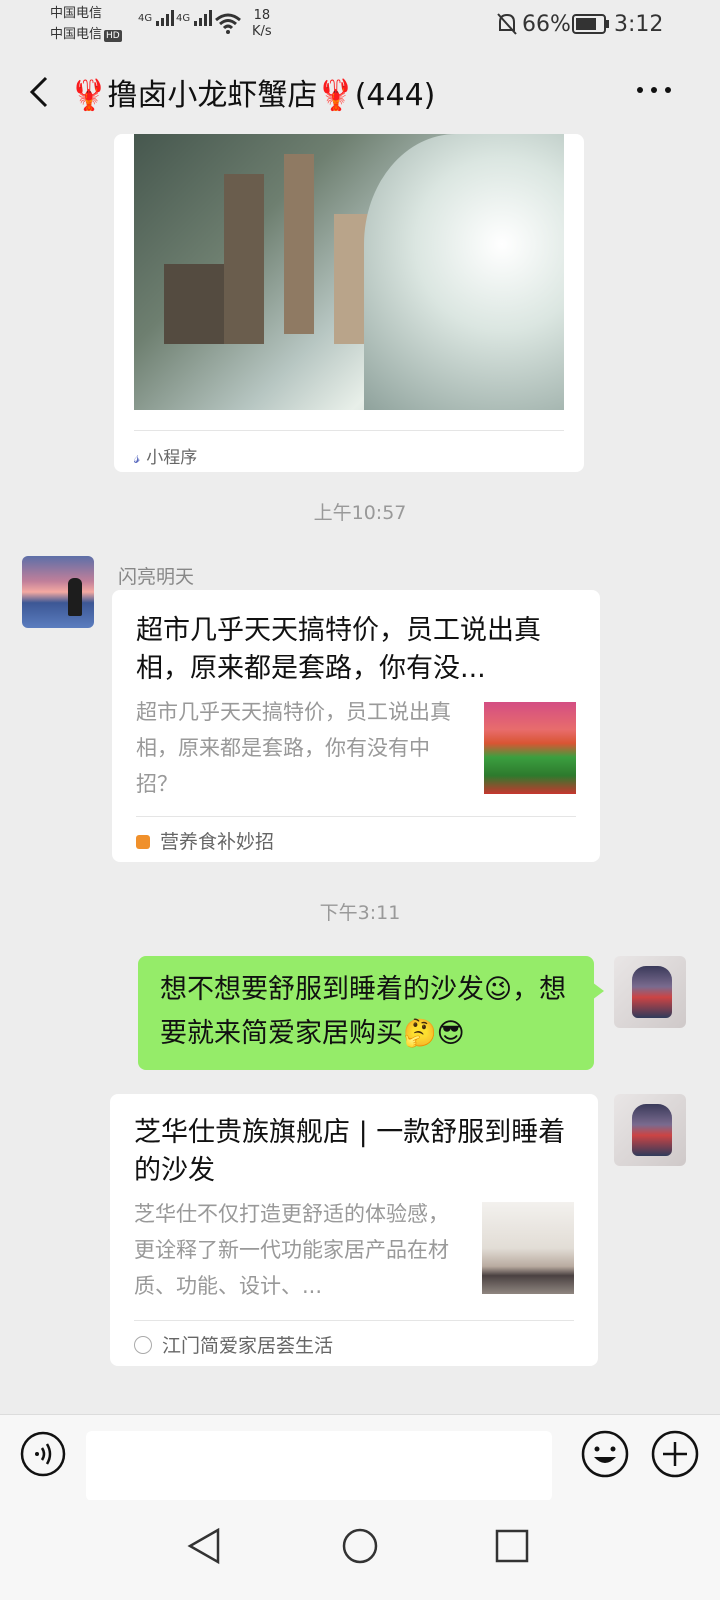 The image size is (720, 1600). I want to click on source-name: 营养食补妙招, so click(217, 842).